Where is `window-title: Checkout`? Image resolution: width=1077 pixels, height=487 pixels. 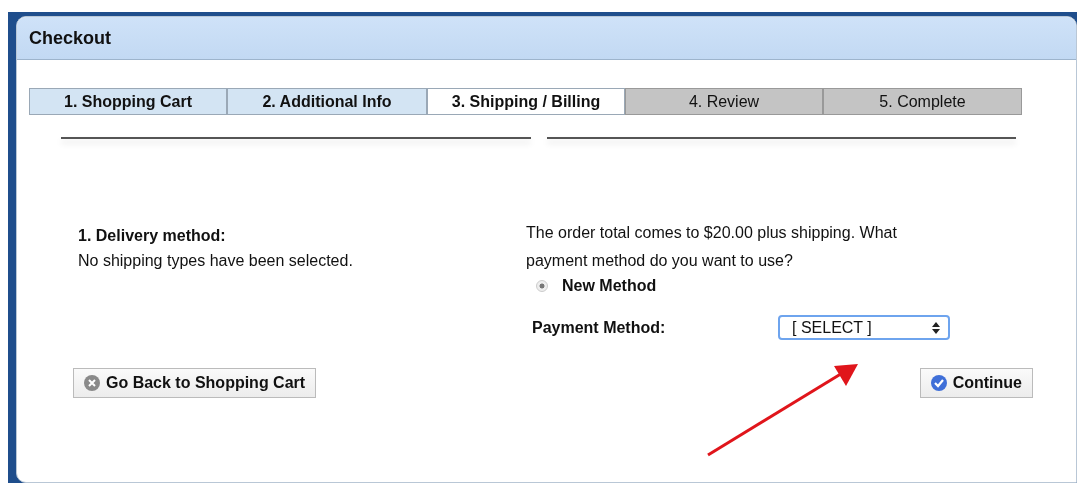
window-title: Checkout is located at coordinates (70, 38).